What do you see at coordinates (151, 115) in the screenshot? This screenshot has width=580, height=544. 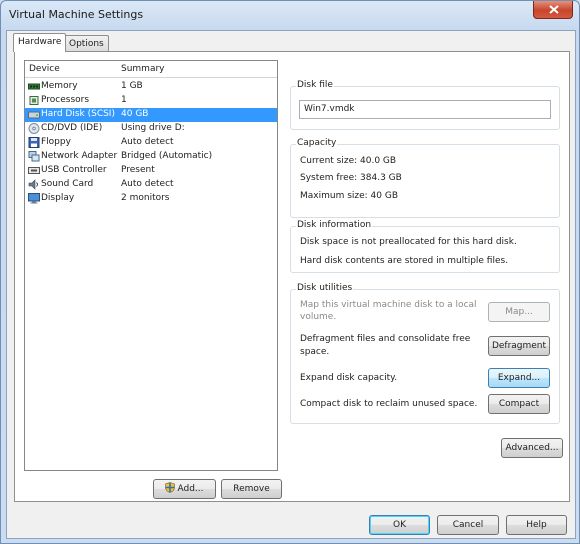 I see `device-row-hard-disk: Hard Disk (SCSI) 40 GB` at bounding box center [151, 115].